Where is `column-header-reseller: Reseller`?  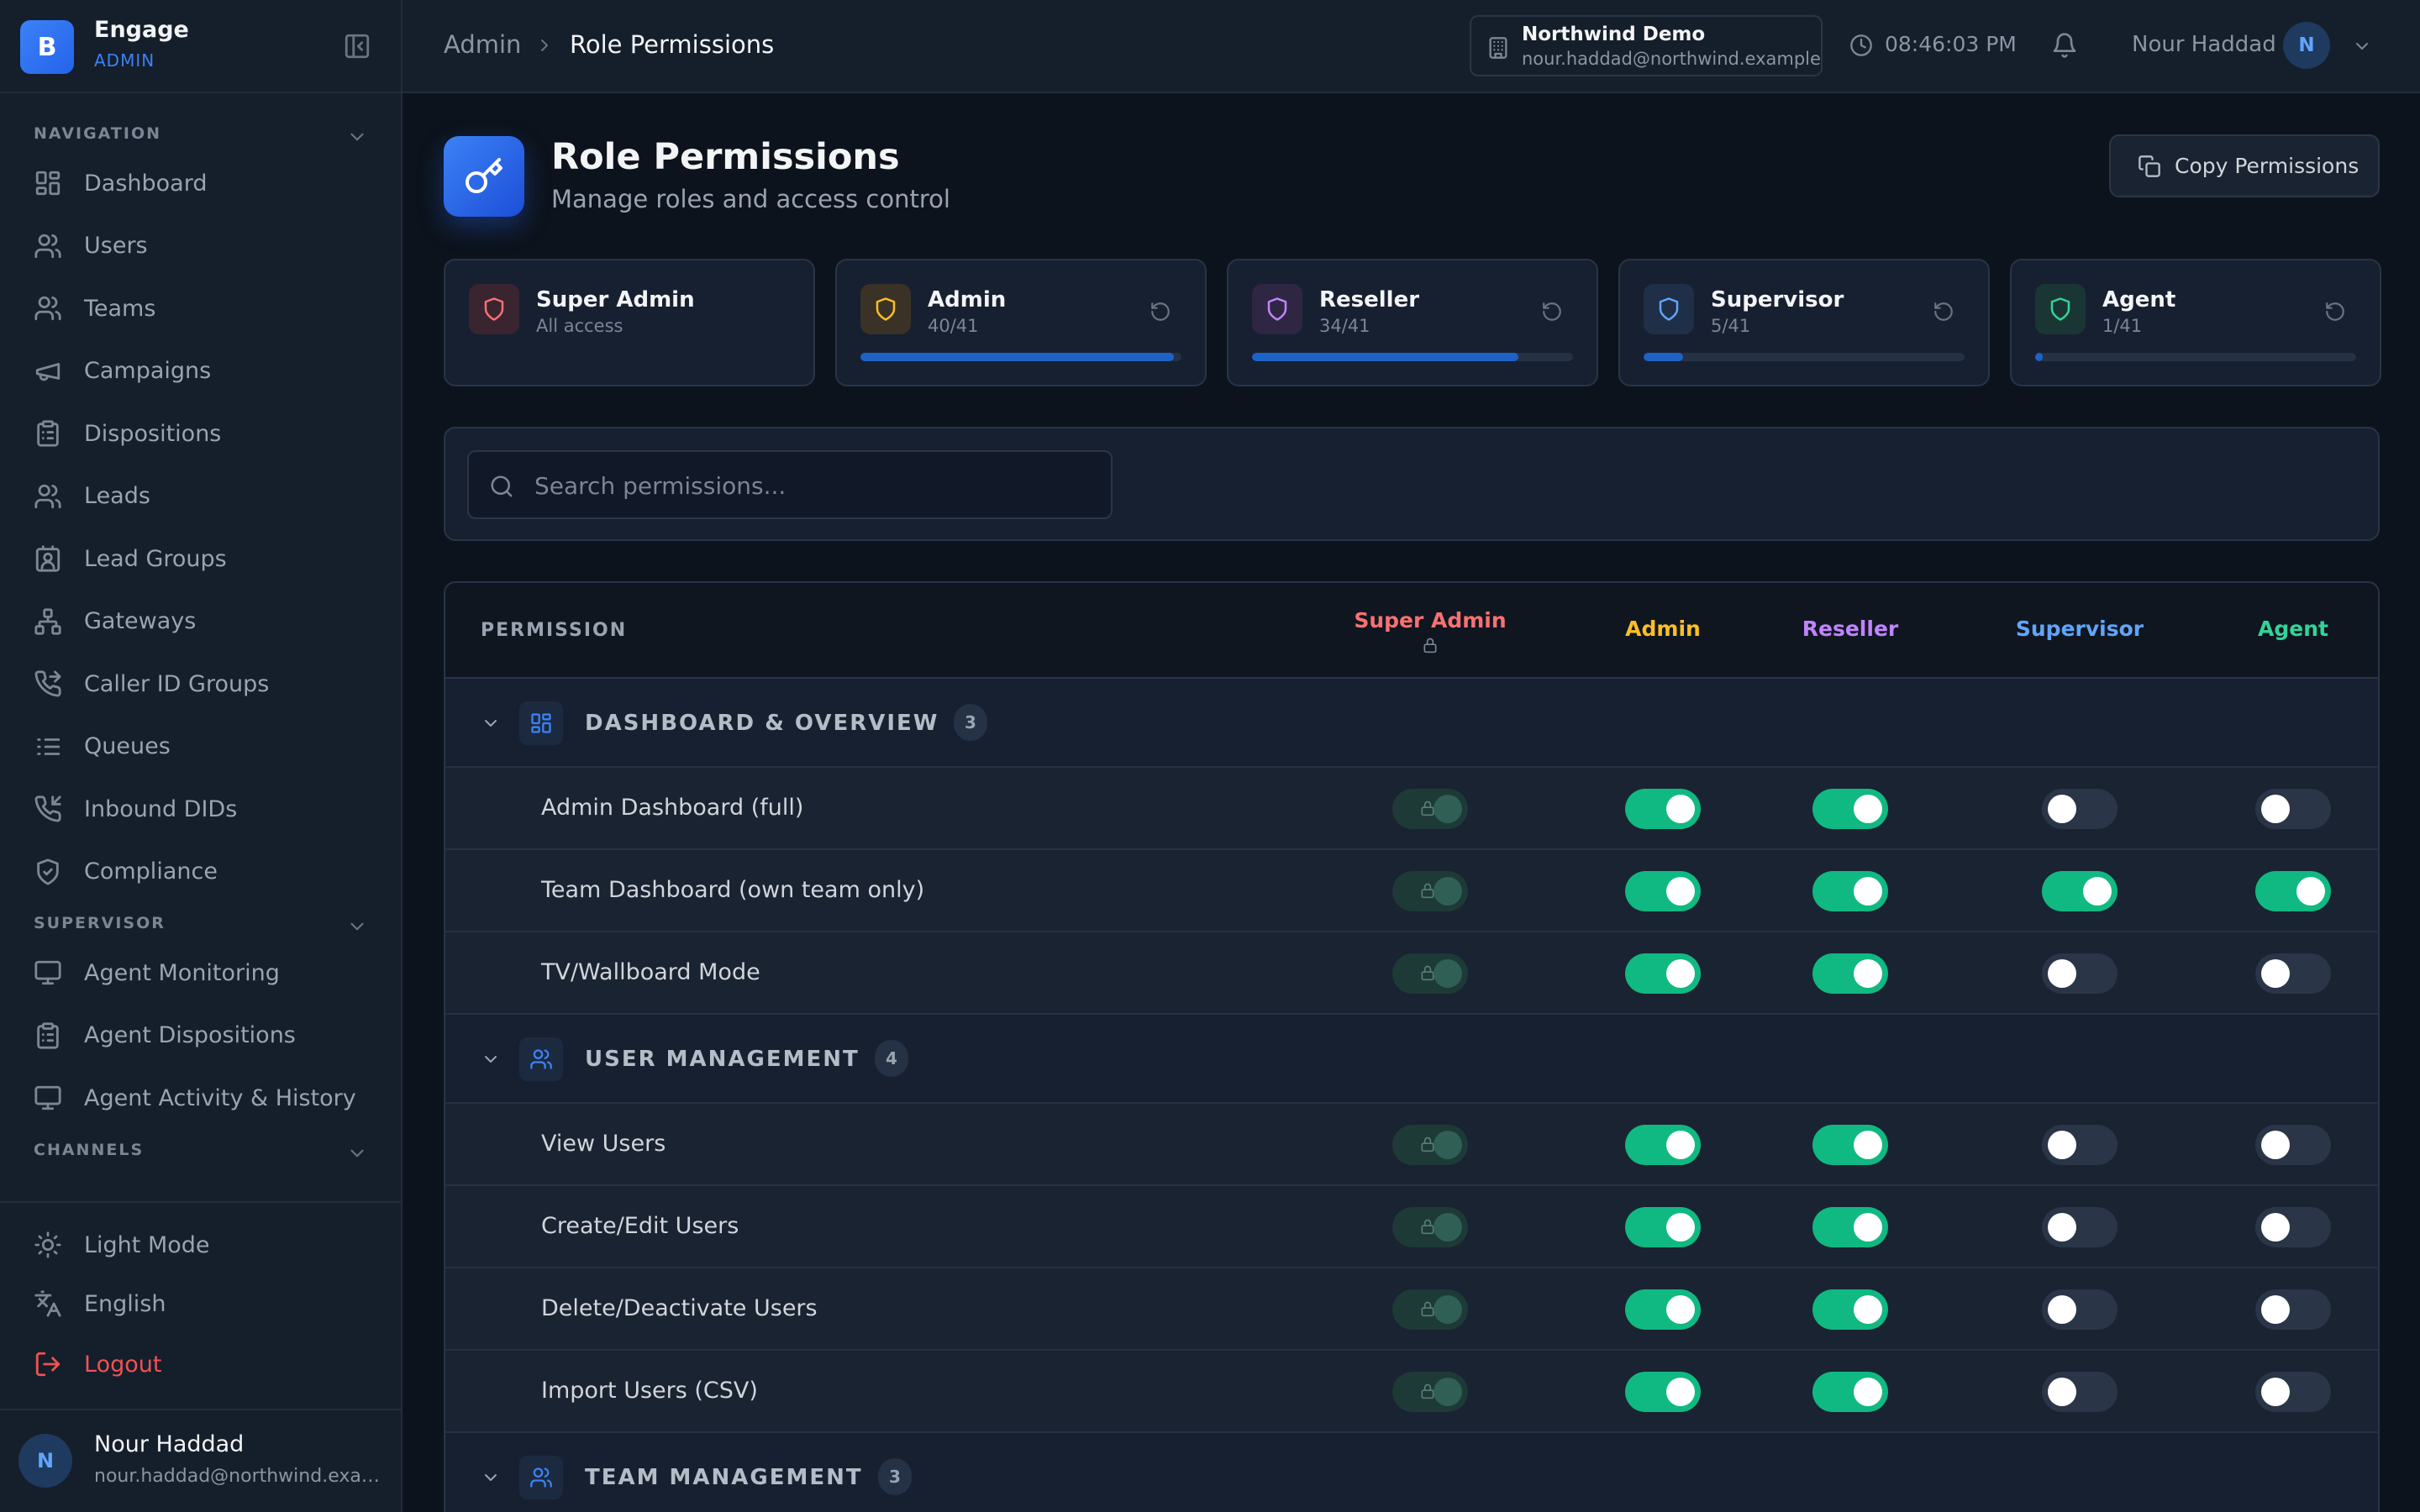 column-header-reseller: Reseller is located at coordinates (1851, 629).